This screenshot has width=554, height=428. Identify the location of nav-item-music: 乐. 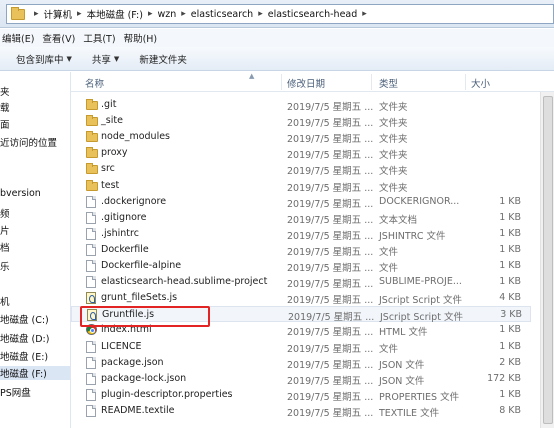
(5, 266).